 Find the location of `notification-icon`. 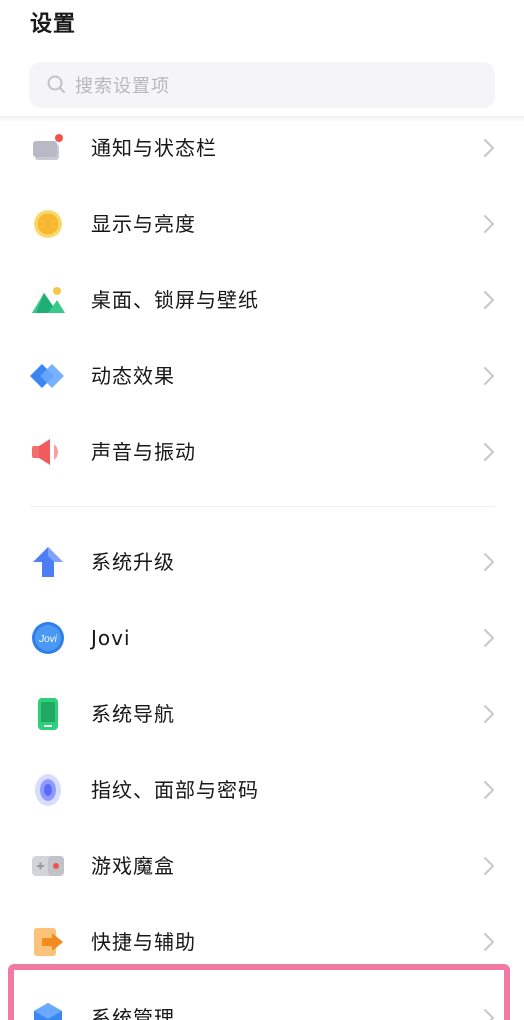

notification-icon is located at coordinates (48, 148).